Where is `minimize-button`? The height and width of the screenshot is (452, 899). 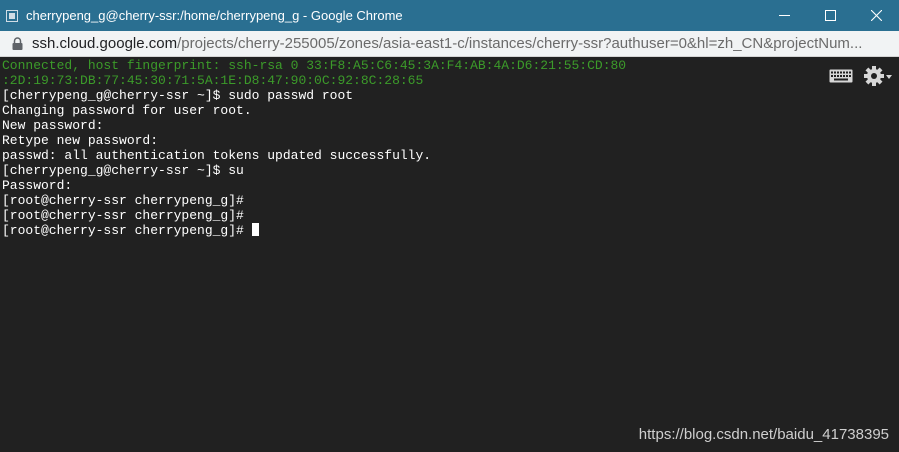 minimize-button is located at coordinates (784, 15).